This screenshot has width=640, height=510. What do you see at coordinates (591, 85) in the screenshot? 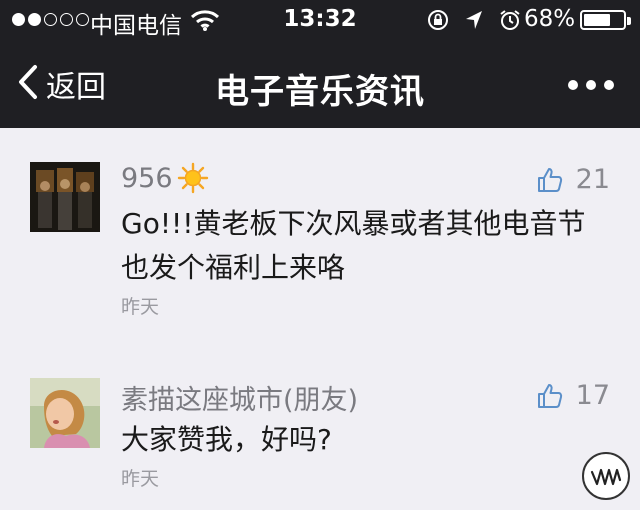
I see `more-dots-icon` at bounding box center [591, 85].